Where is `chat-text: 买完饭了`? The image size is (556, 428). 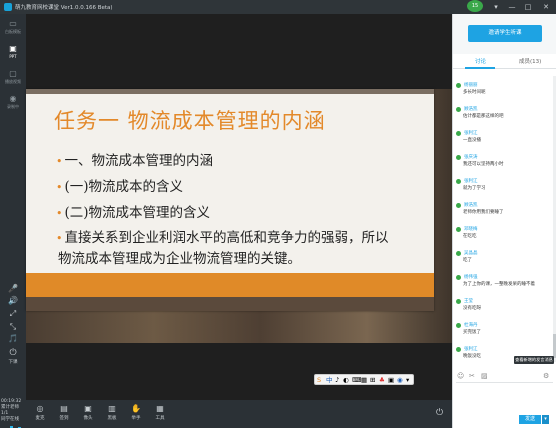 chat-text: 买完饭了 is located at coordinates (472, 332).